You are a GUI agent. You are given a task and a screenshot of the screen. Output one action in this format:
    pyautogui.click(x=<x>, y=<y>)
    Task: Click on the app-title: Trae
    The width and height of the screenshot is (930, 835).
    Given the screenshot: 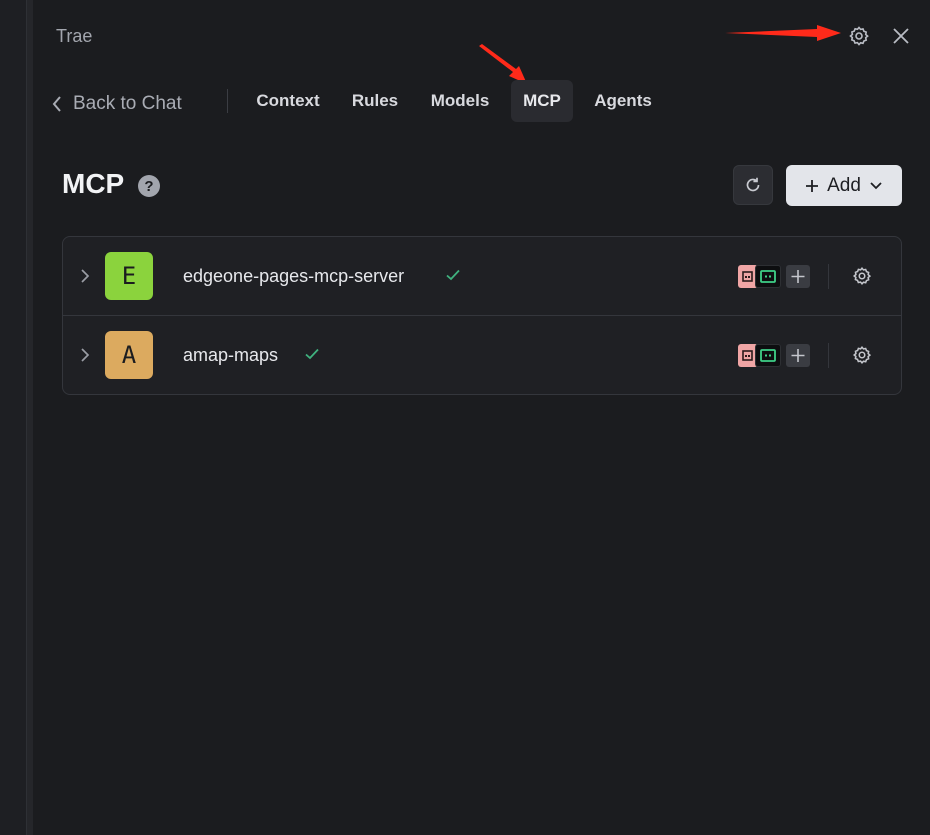 What is the action you would take?
    pyautogui.click(x=74, y=36)
    